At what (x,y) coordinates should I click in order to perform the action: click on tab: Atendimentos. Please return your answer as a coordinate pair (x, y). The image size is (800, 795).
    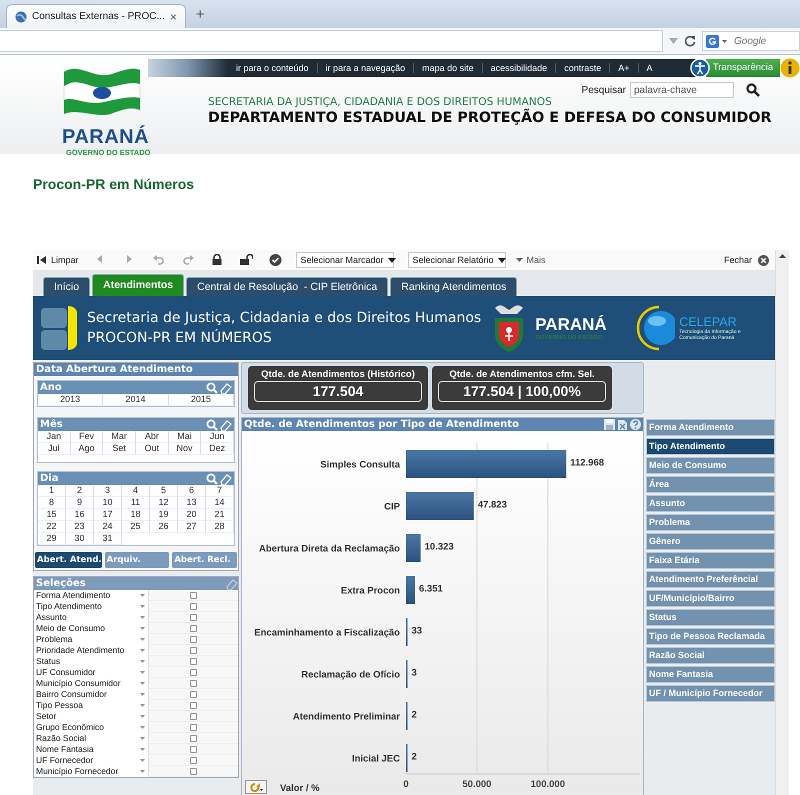
    Looking at the image, I should click on (138, 285).